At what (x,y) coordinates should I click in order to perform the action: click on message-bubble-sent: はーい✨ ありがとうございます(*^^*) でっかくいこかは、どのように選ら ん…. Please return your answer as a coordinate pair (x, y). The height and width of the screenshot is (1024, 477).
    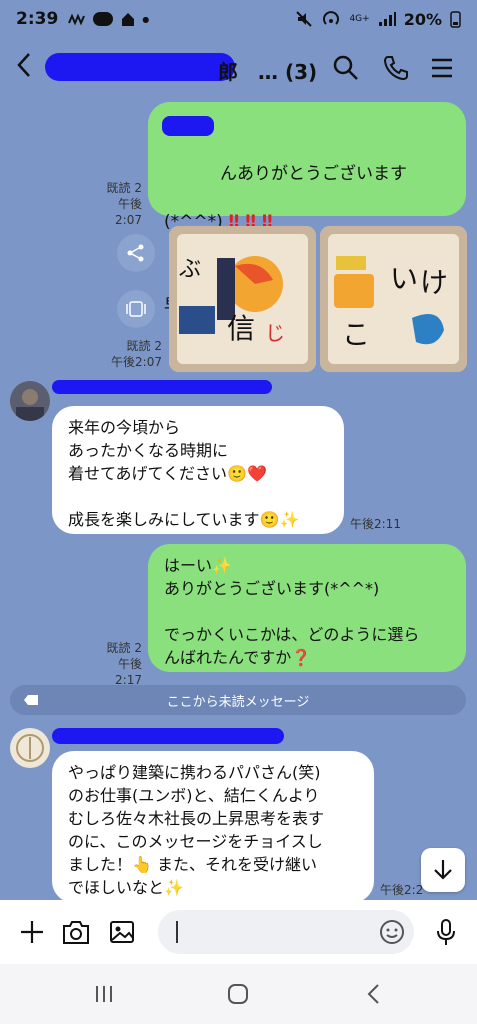
    Looking at the image, I should click on (307, 608).